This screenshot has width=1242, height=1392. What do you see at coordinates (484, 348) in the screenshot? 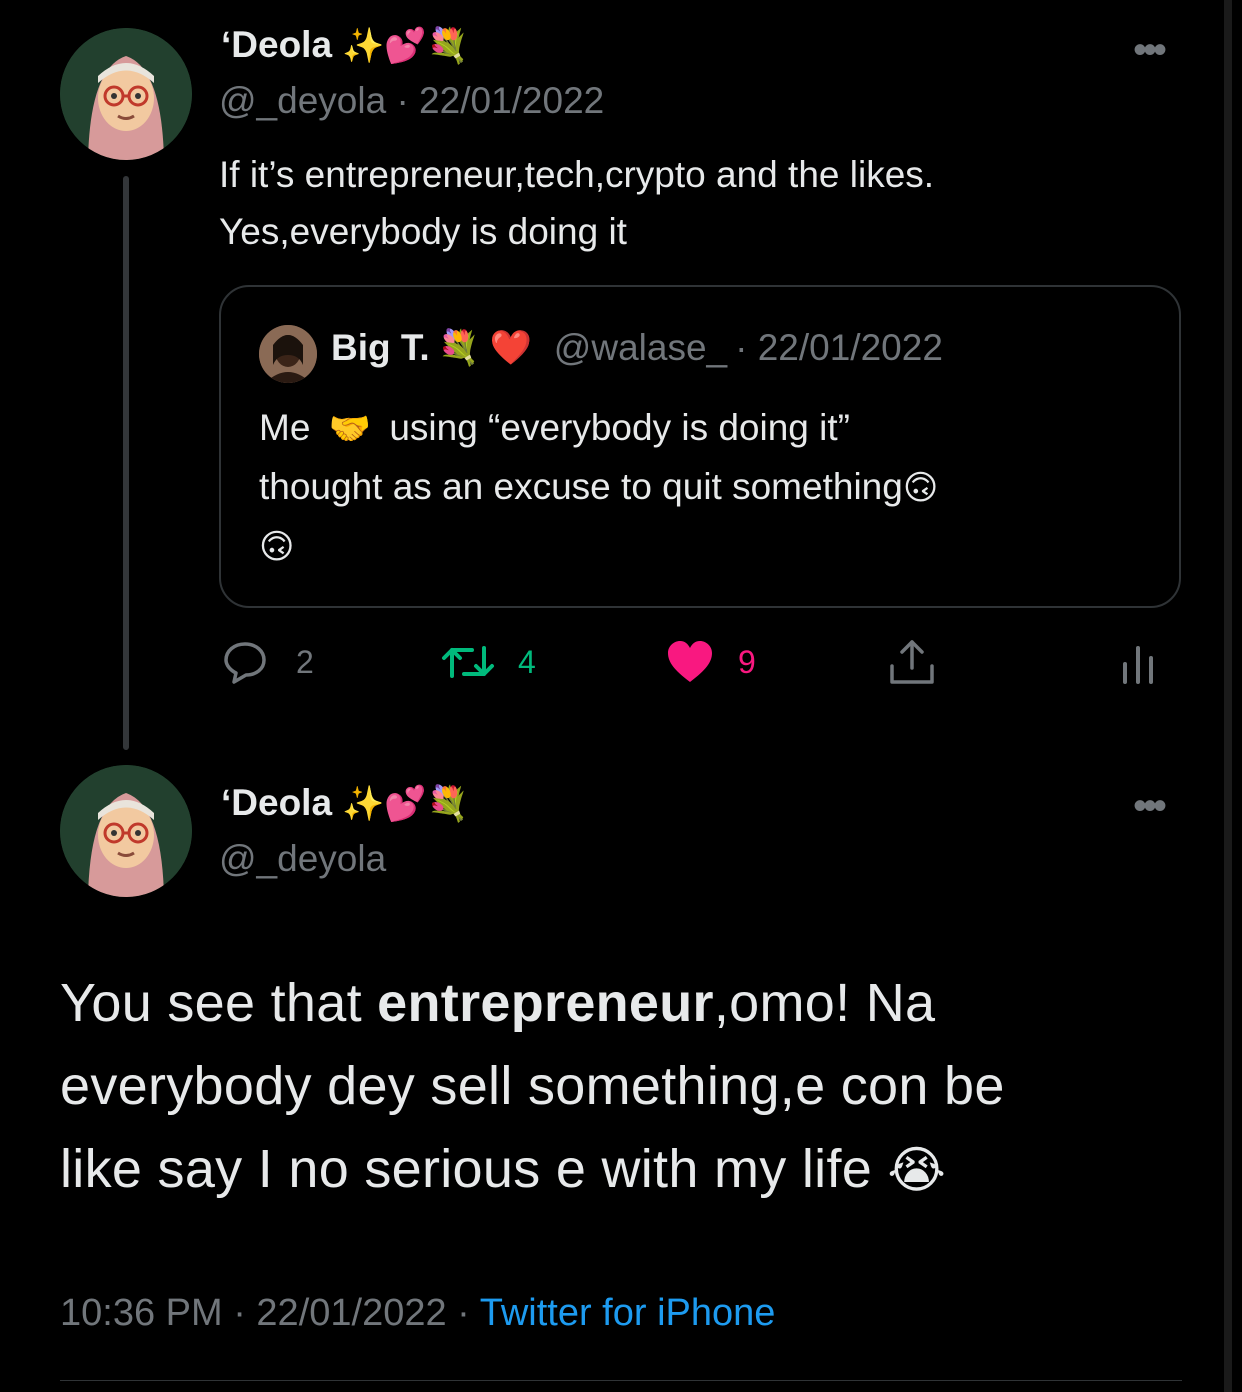
I see `quoted-name-emojis: 💐 ❤️` at bounding box center [484, 348].